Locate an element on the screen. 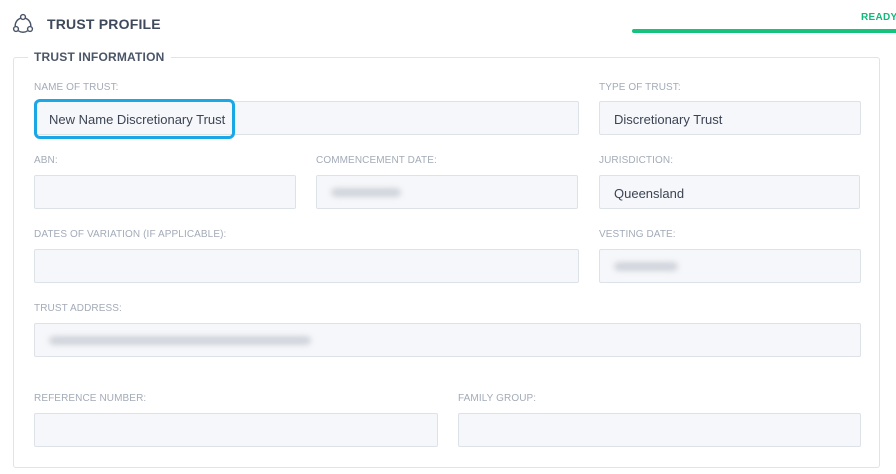 Image resolution: width=896 pixels, height=474 pixels. page-header: TRUST PROFILE READY: is located at coordinates (448, 24).